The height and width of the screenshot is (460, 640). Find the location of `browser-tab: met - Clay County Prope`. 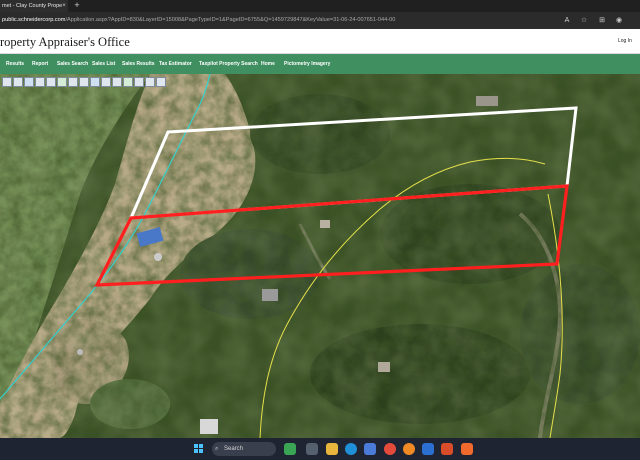

browser-tab: met - Clay County Prope is located at coordinates (34, 6).